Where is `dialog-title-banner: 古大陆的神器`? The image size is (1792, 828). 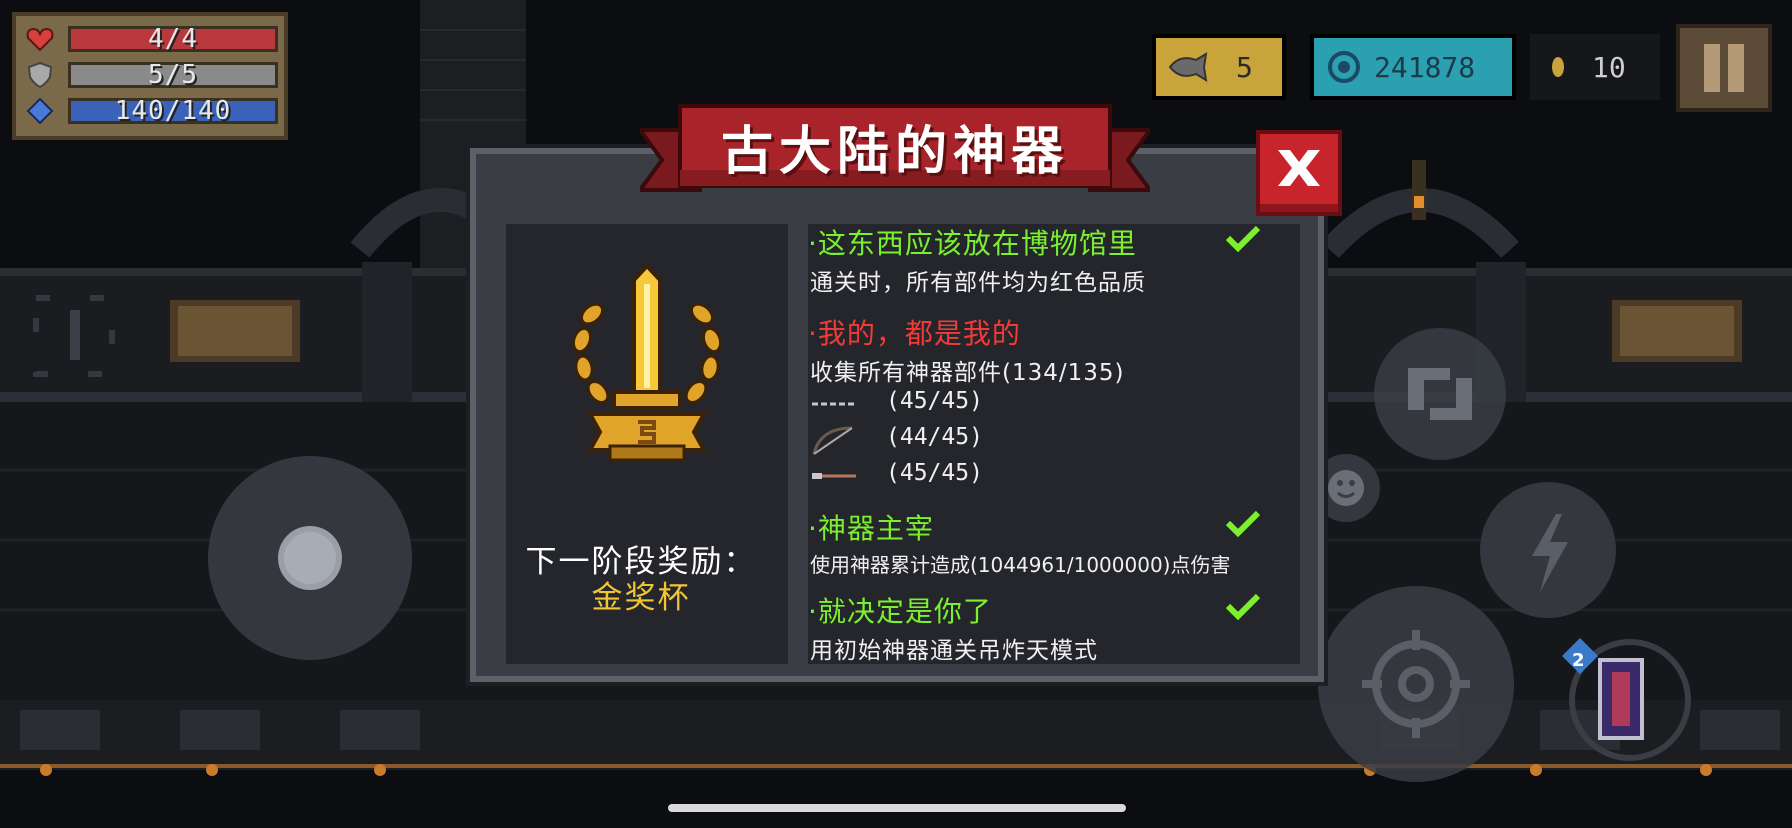
dialog-title-banner: 古大陆的神器 is located at coordinates (895, 150).